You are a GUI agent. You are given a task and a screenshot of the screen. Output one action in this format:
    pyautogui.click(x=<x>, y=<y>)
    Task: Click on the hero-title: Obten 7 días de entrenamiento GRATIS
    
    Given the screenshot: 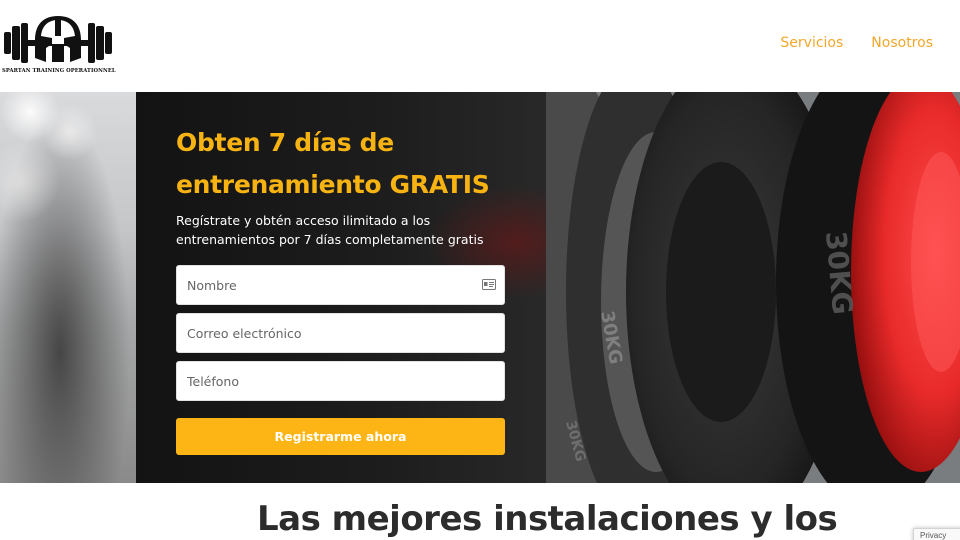 What is the action you would take?
    pyautogui.click(x=356, y=164)
    